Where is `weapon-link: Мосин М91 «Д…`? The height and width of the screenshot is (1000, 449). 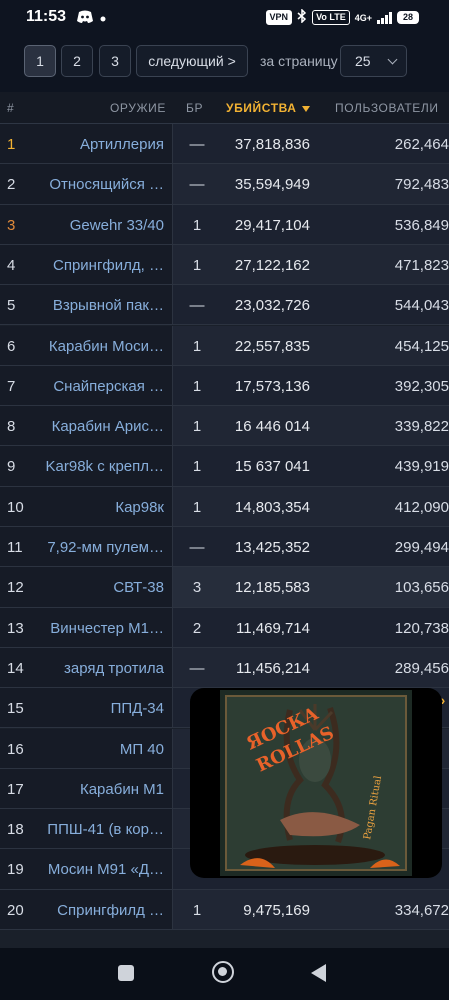 weapon-link: Мосин М91 «Д… is located at coordinates (103, 869).